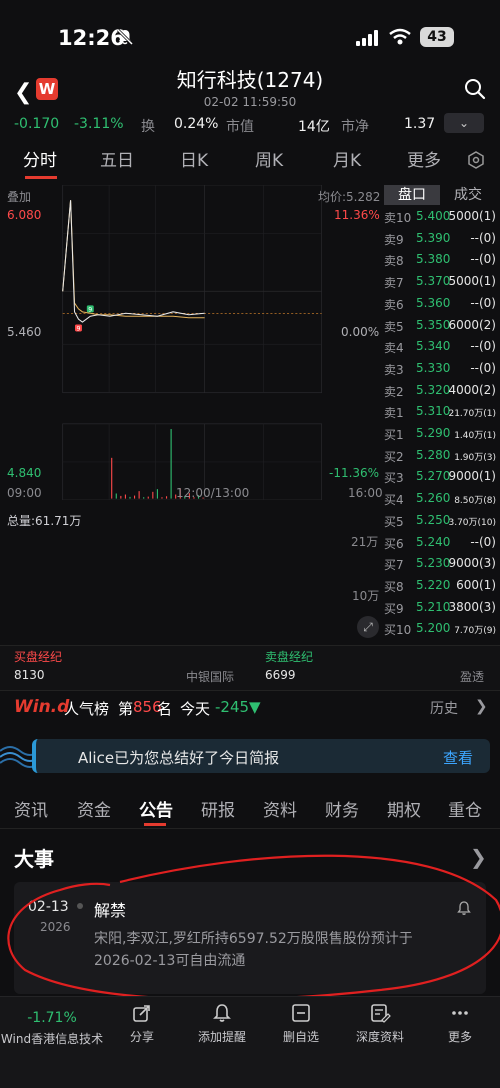 The image size is (500, 1088). I want to click on ask-level-row: 卖9 5.390 --(0), so click(440, 239).